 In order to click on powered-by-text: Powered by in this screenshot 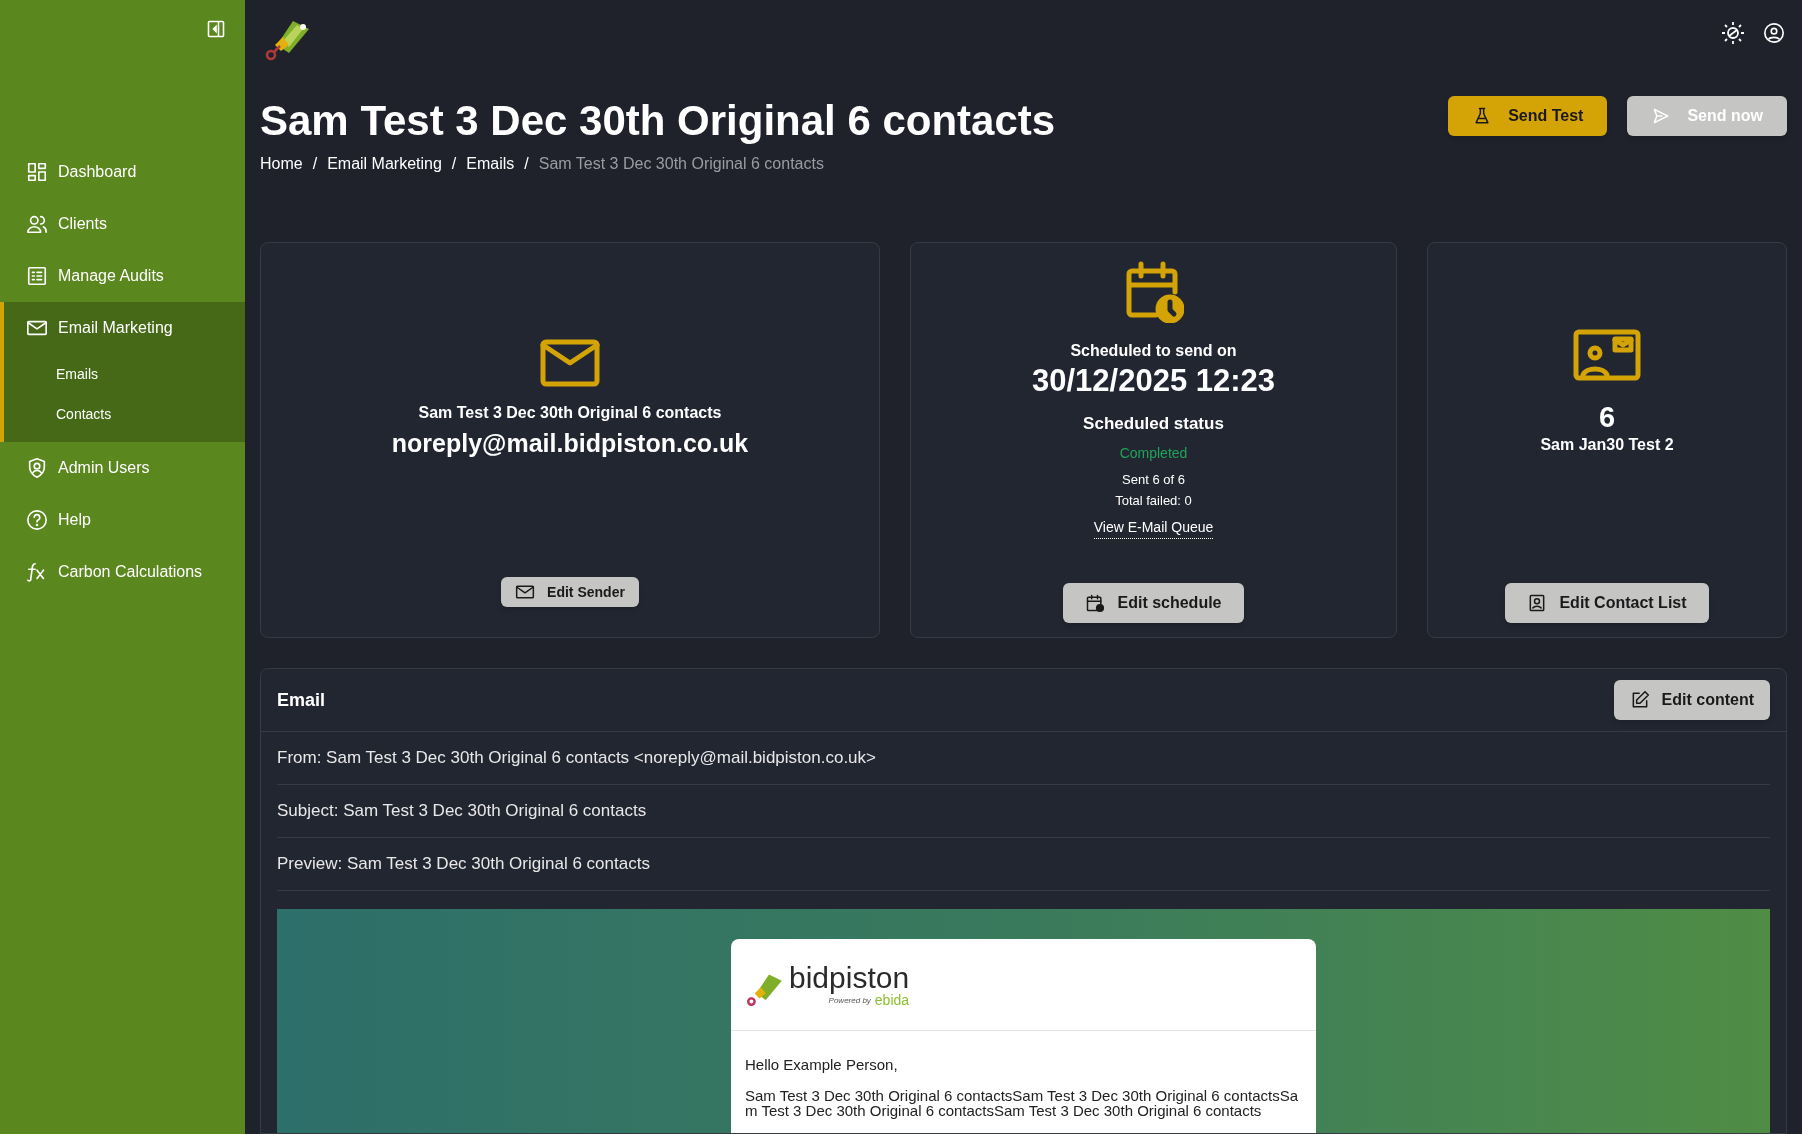, I will do `click(849, 1000)`.